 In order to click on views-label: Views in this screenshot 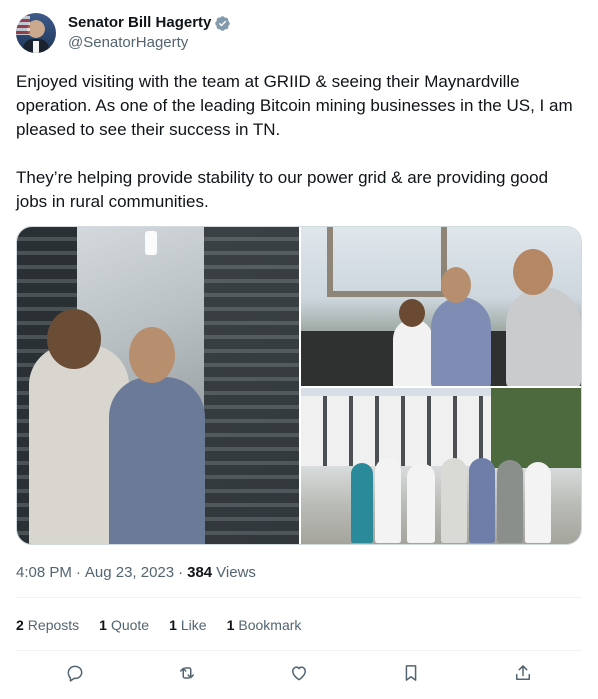, I will do `click(236, 572)`.